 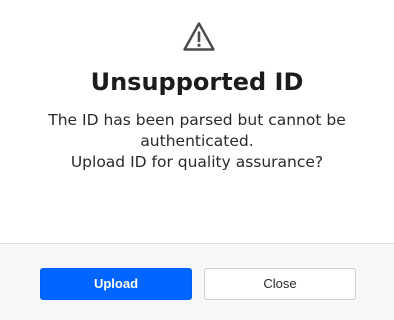 What do you see at coordinates (199, 36) in the screenshot?
I see `warning-triangle-icon` at bounding box center [199, 36].